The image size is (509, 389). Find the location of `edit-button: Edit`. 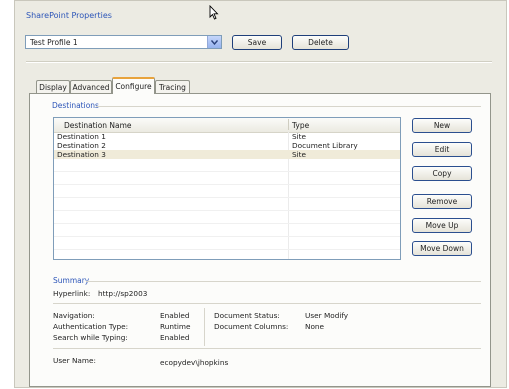

edit-button: Edit is located at coordinates (442, 149).